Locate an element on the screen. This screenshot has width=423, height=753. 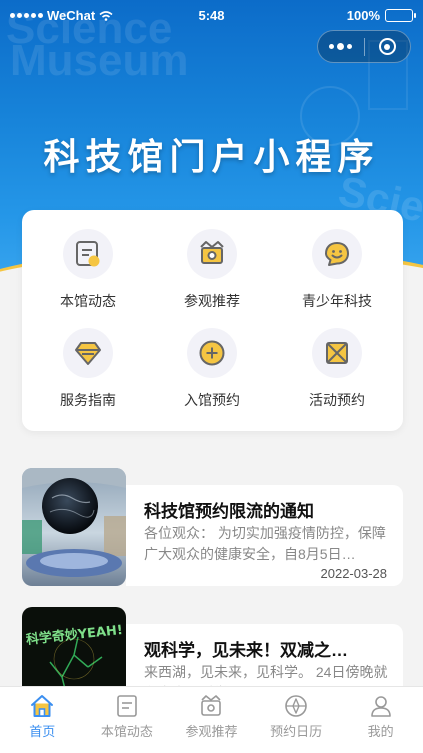
hero-bg-word-2: Museum is located at coordinates (99, 60).